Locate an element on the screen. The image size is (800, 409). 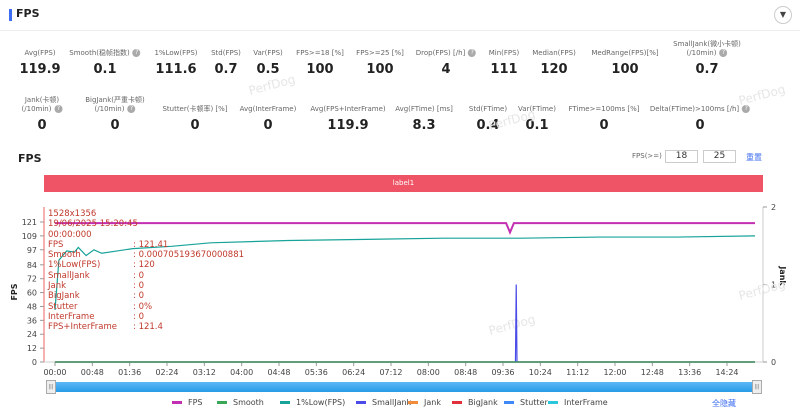
x-tick-label: 08:00 is located at coordinates (428, 372).